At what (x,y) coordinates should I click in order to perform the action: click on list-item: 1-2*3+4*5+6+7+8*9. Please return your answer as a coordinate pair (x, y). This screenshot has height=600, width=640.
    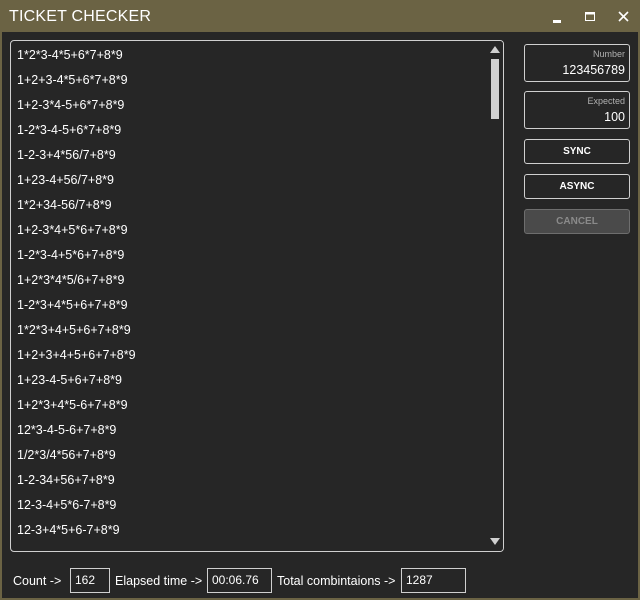
    Looking at the image, I should click on (252, 305).